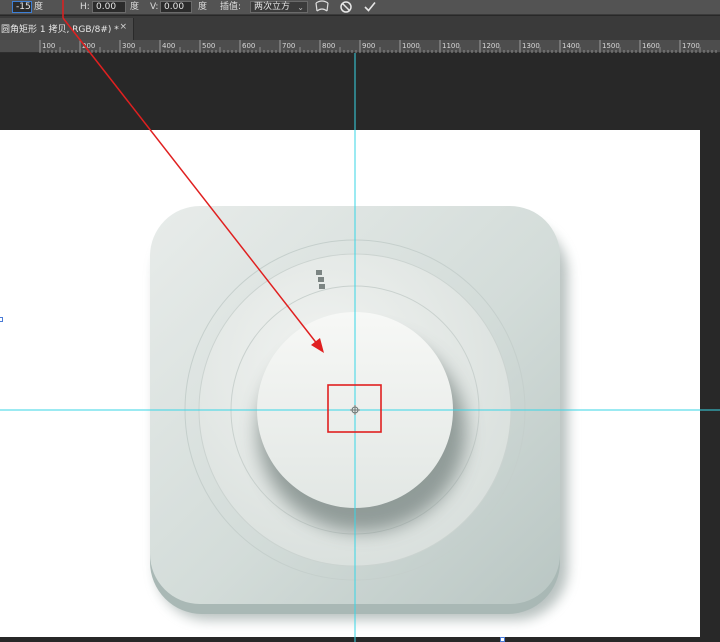 The width and height of the screenshot is (720, 642). I want to click on ruler-label: 1700, so click(691, 46).